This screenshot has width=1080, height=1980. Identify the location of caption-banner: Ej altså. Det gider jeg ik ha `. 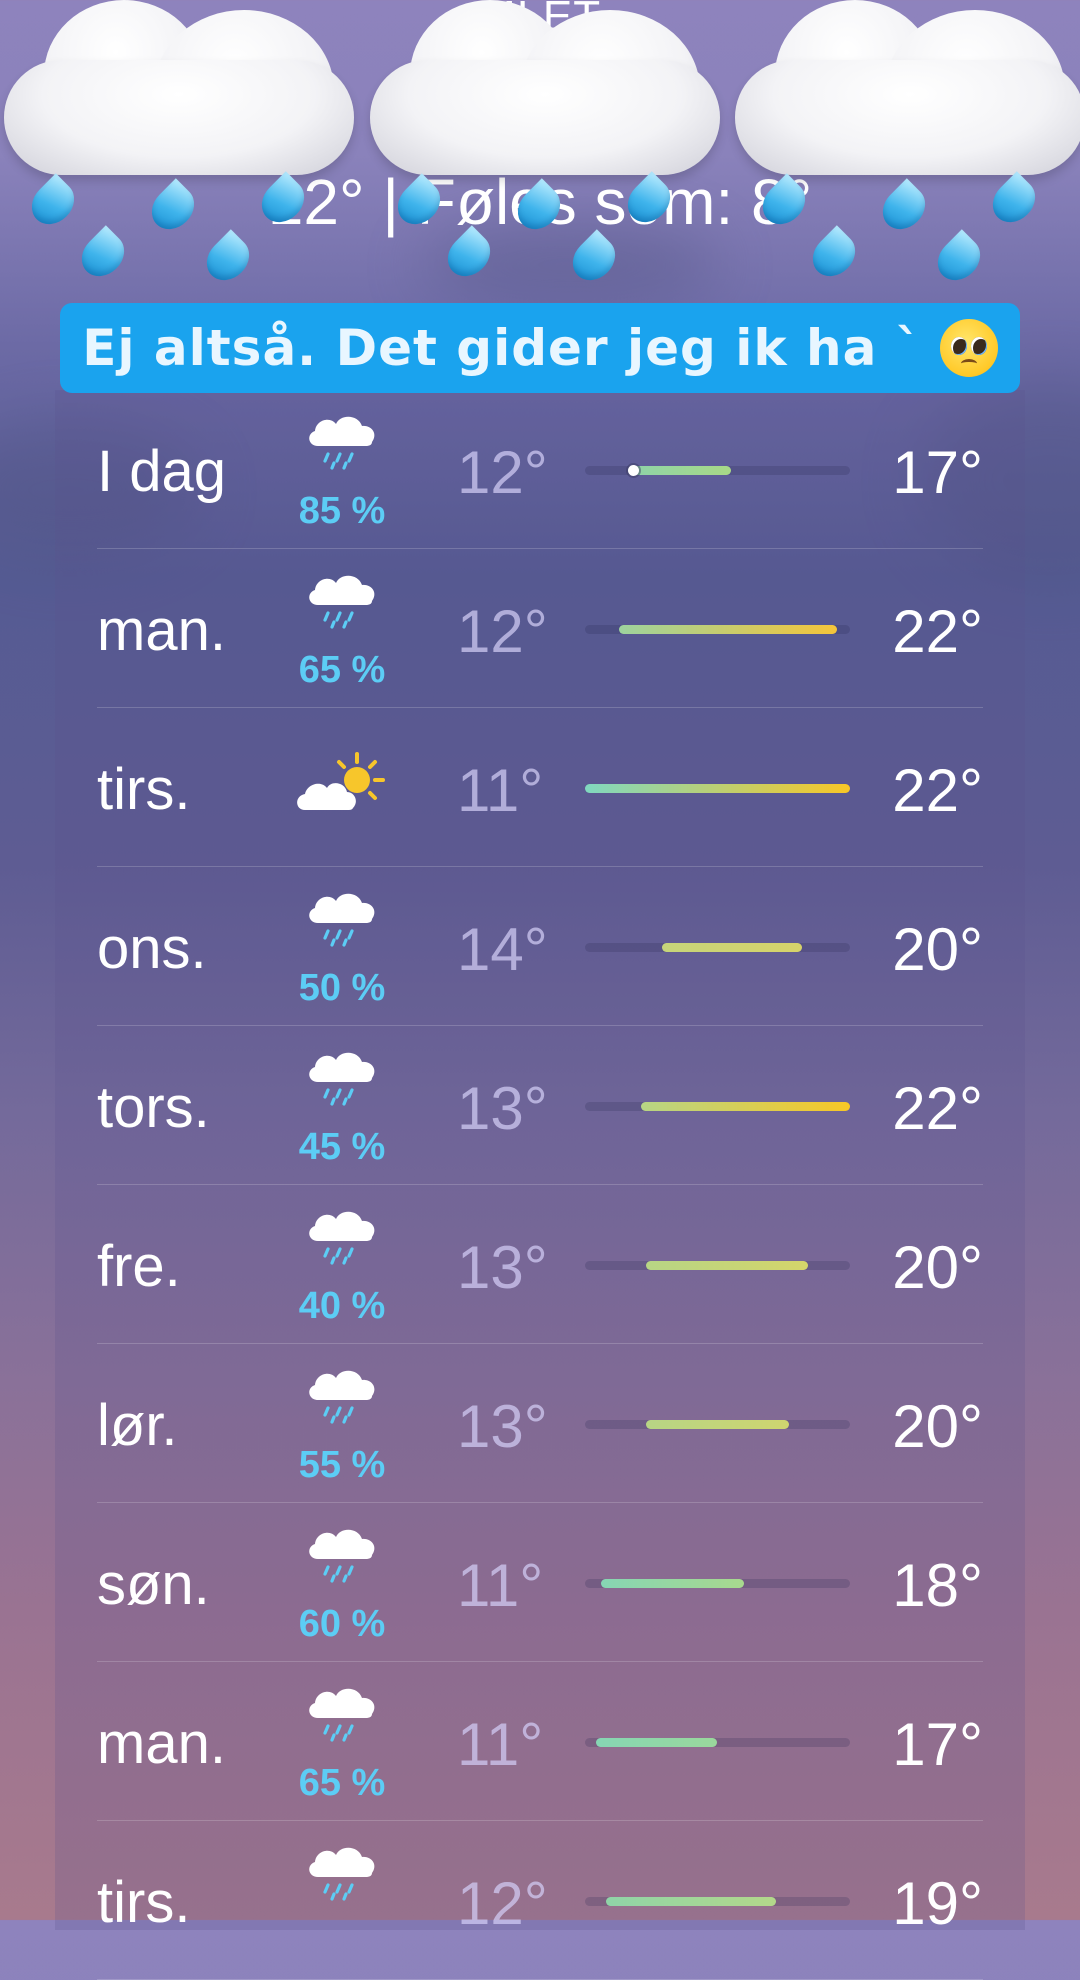
(540, 348).